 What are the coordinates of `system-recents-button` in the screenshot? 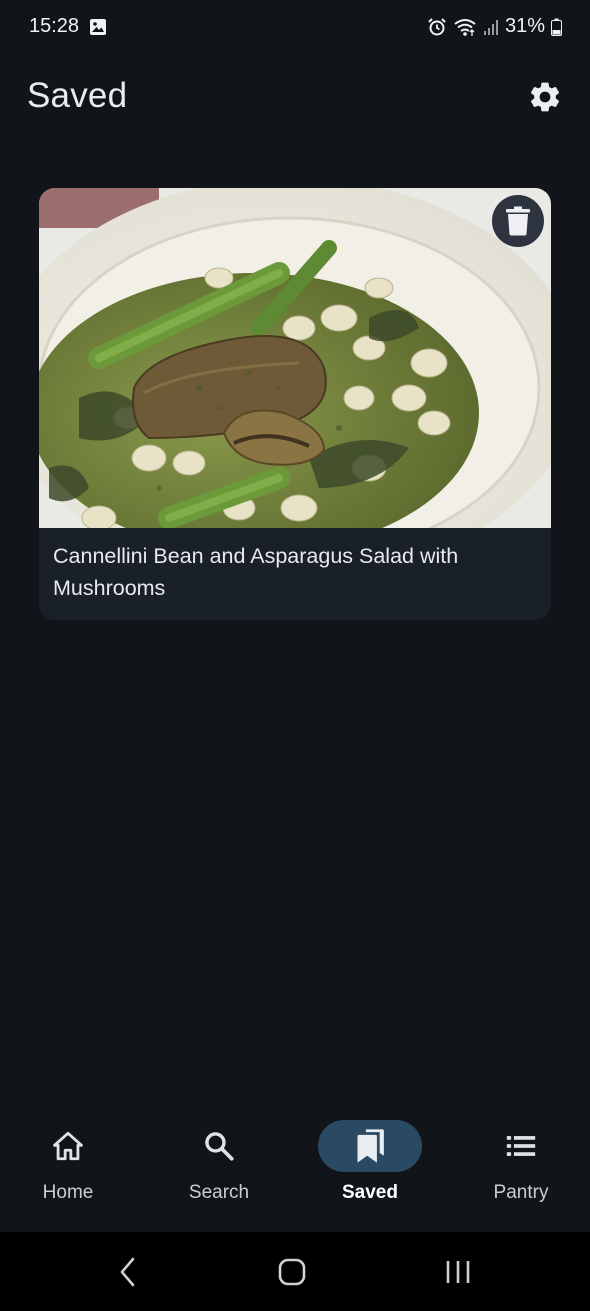 It's located at (458, 1272).